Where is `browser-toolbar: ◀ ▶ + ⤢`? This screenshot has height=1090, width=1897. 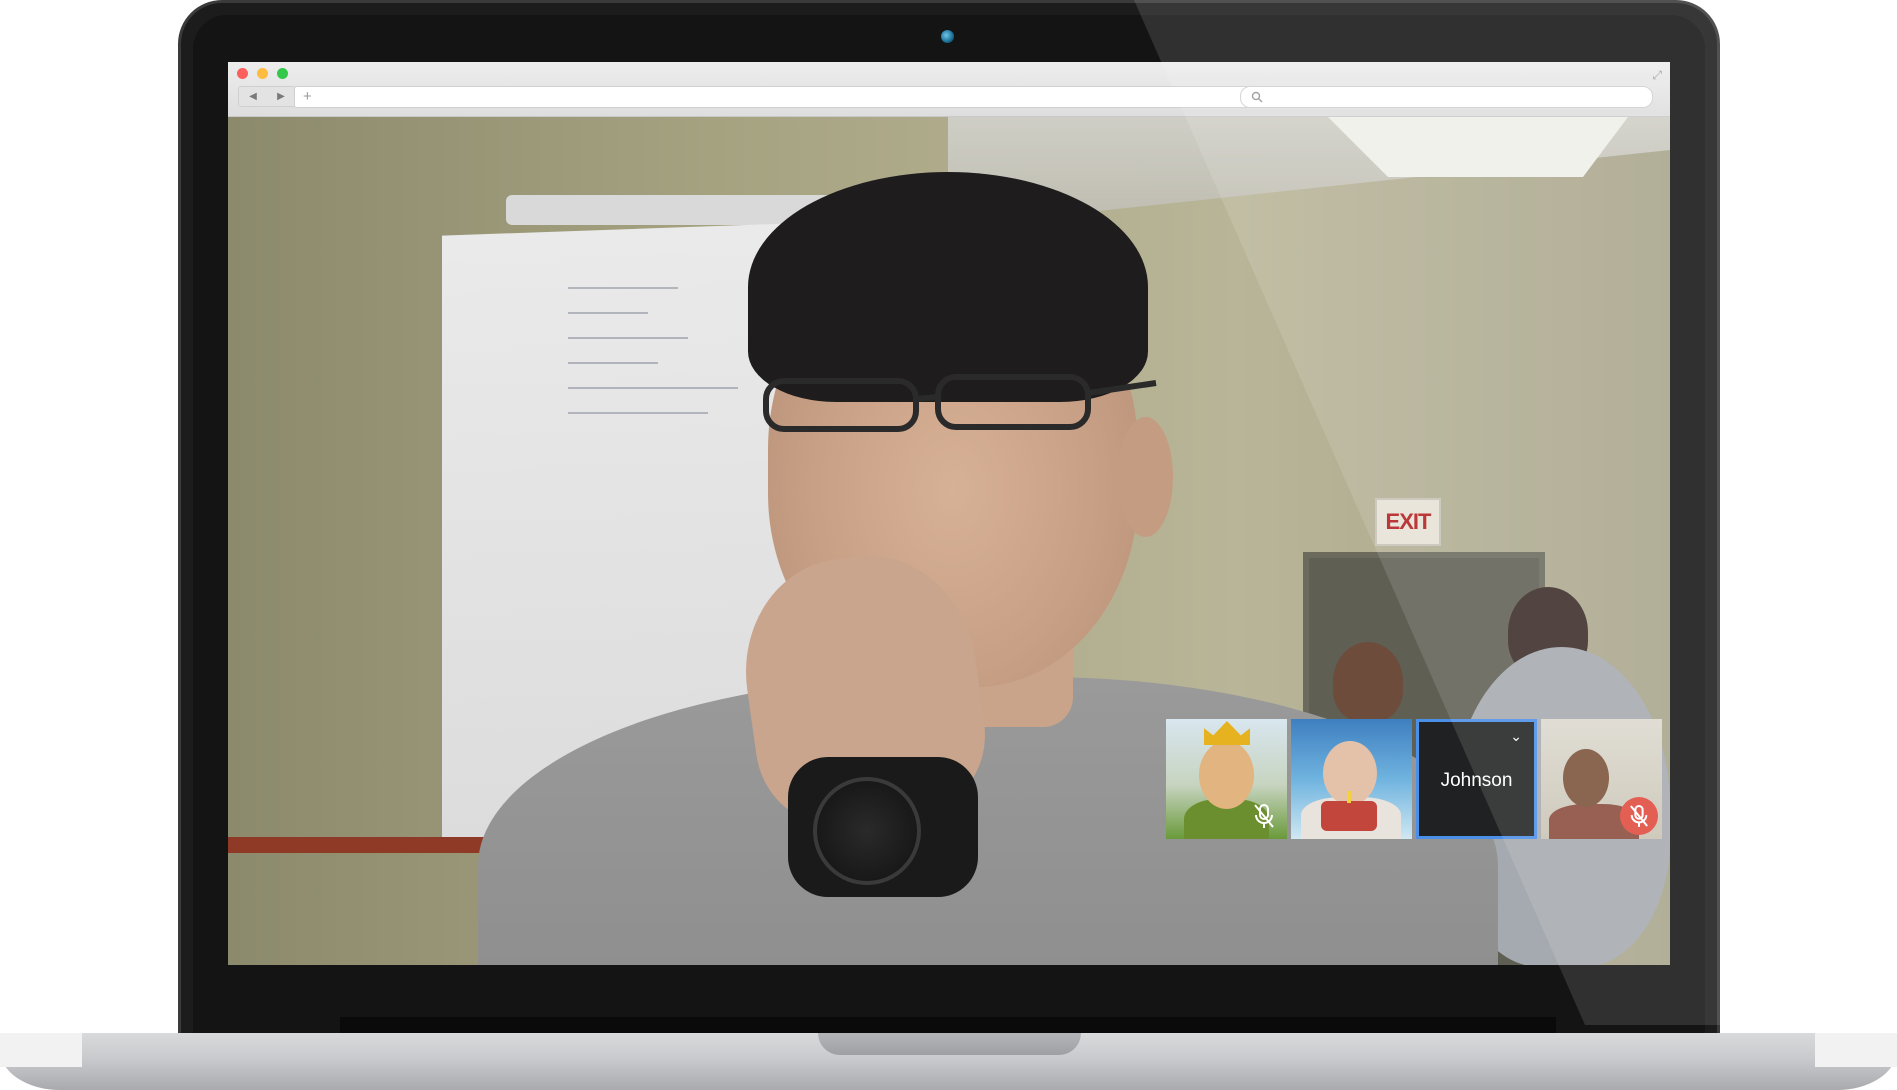
browser-toolbar: ◀ ▶ + ⤢ is located at coordinates (949, 89).